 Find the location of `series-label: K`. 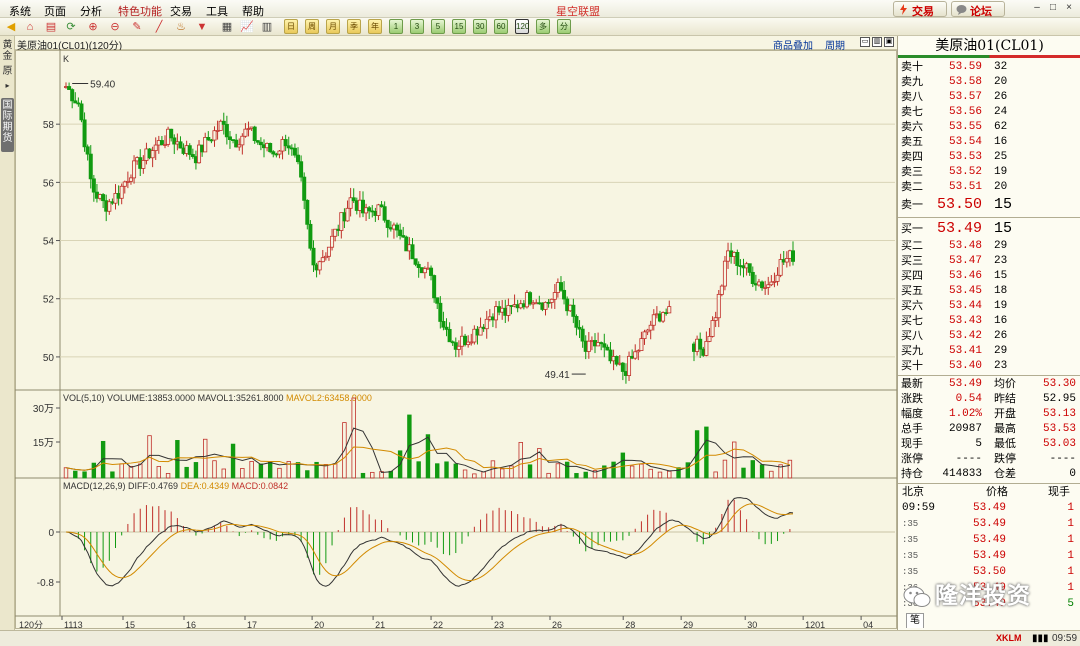

series-label: K is located at coordinates (66, 59).